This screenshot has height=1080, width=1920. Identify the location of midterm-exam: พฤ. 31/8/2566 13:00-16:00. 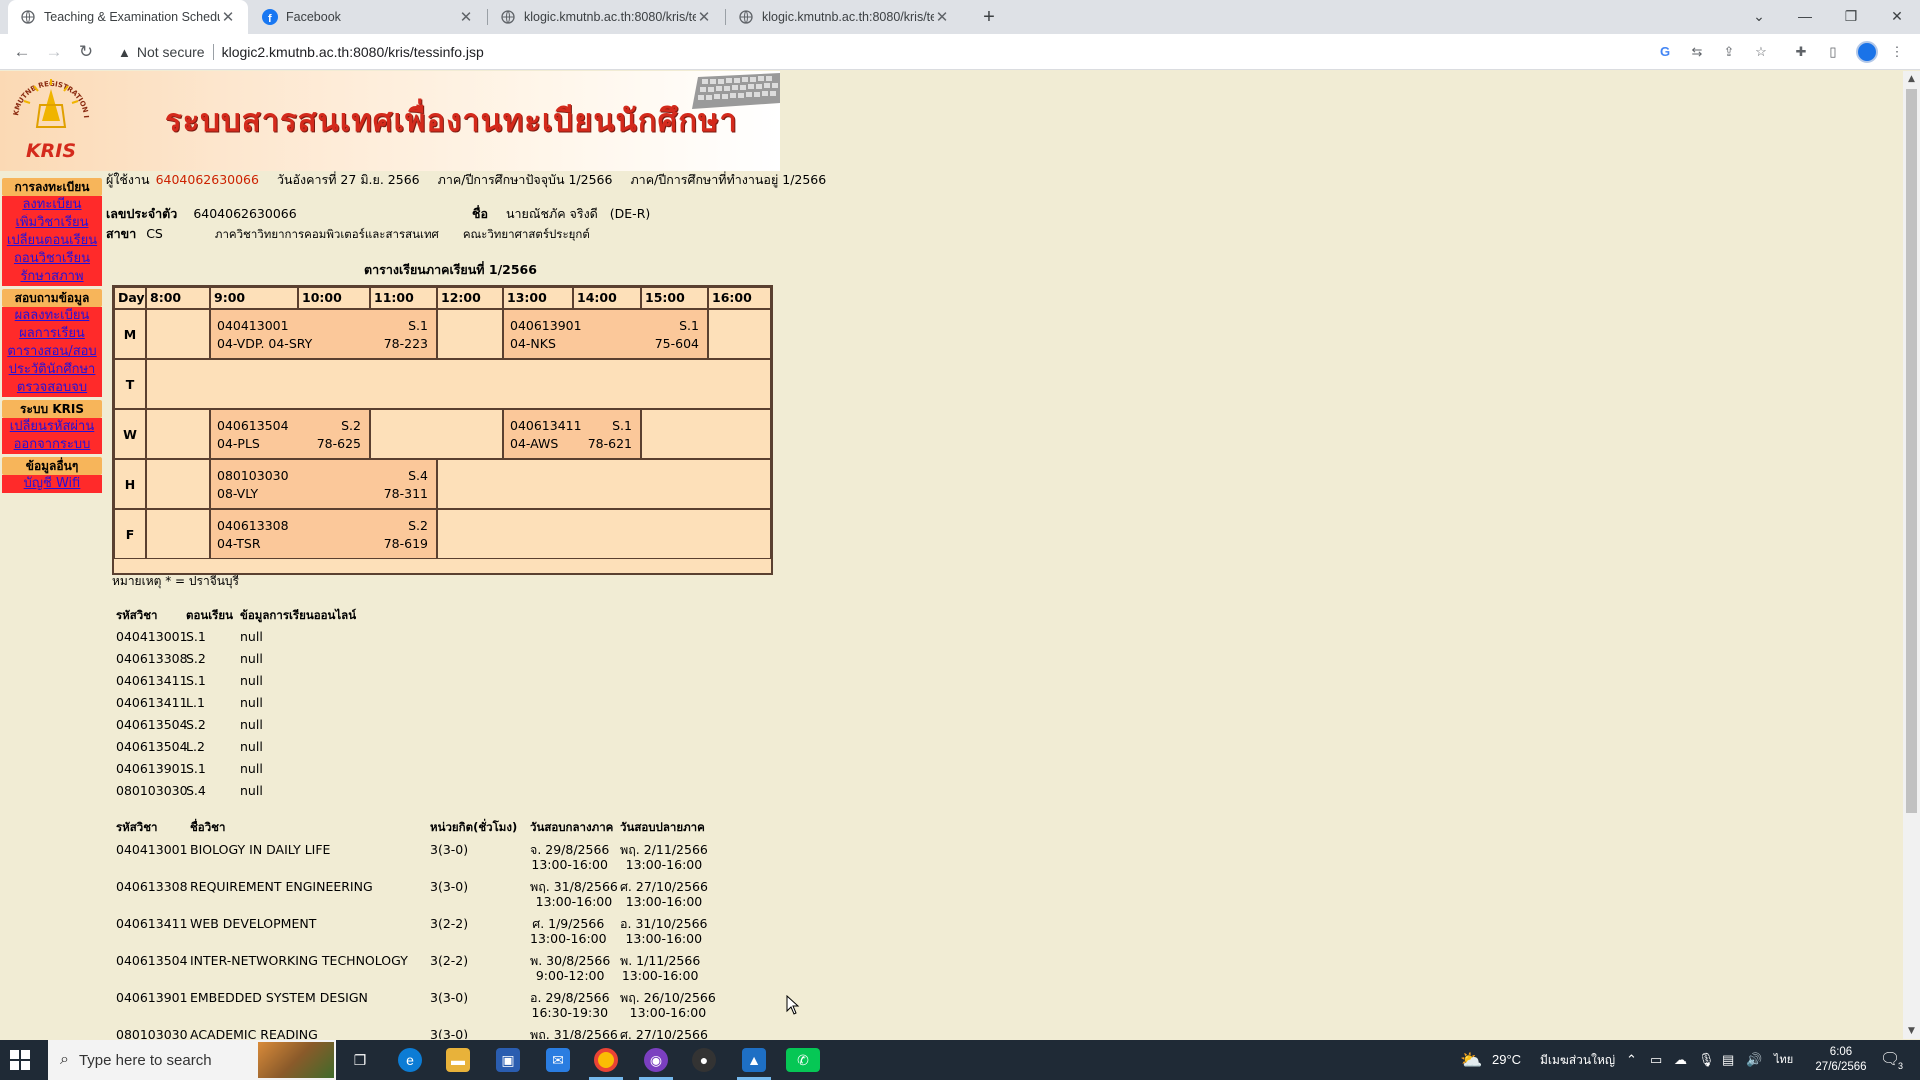
(574, 894).